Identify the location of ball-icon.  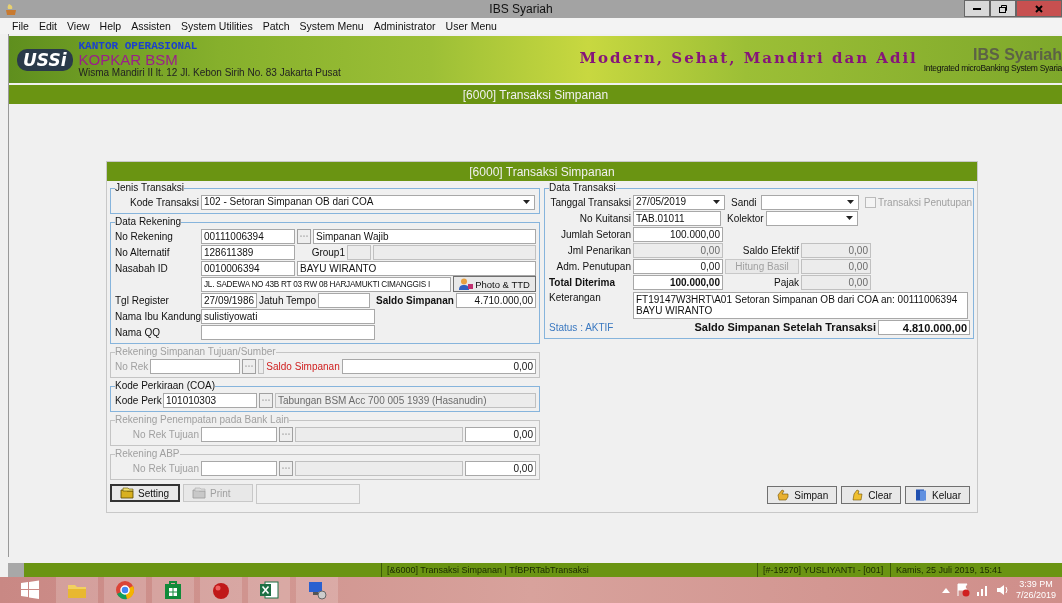
(221, 590).